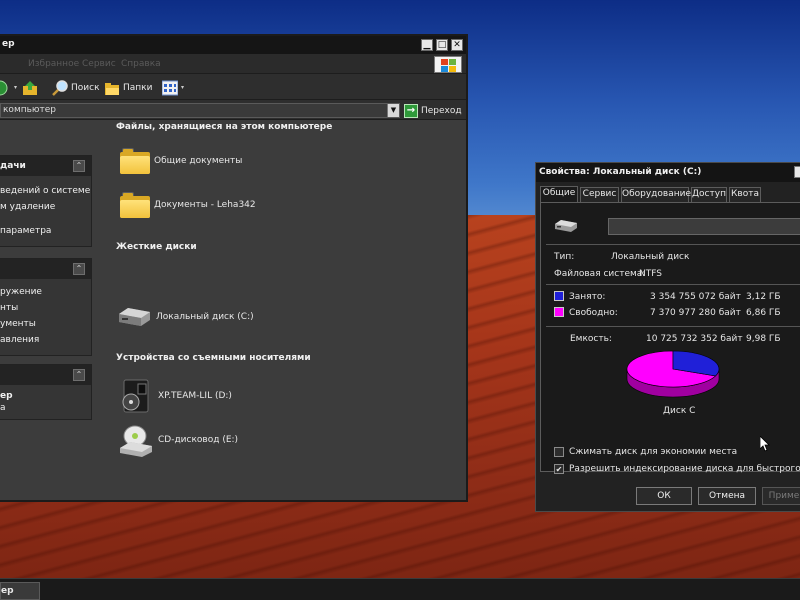 This screenshot has width=800, height=600. I want to click on chevron-down-icon: ▼, so click(393, 110).